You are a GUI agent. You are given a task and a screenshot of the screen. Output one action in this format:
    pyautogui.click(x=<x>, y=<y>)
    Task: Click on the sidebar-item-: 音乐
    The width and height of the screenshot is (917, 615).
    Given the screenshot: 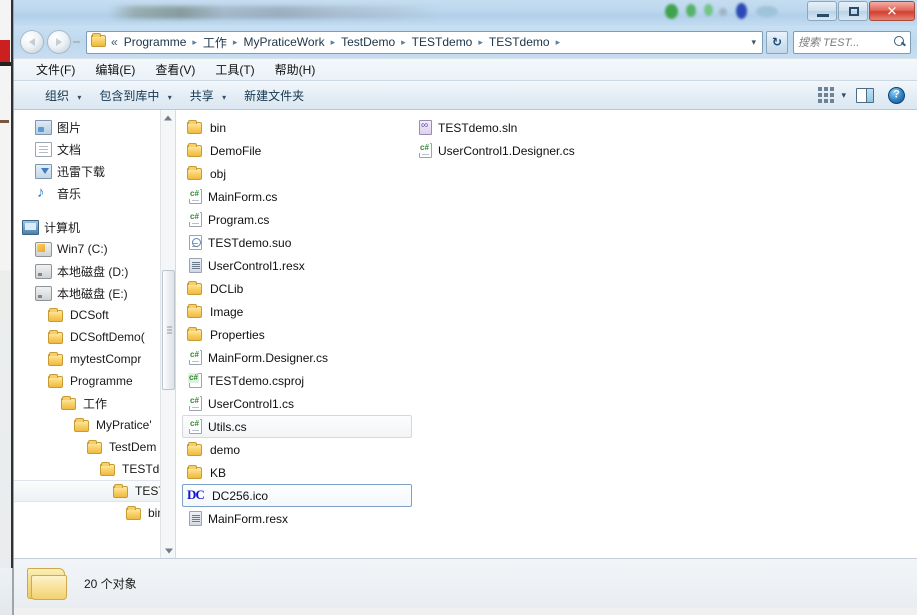 What is the action you would take?
    pyautogui.click(x=94, y=193)
    